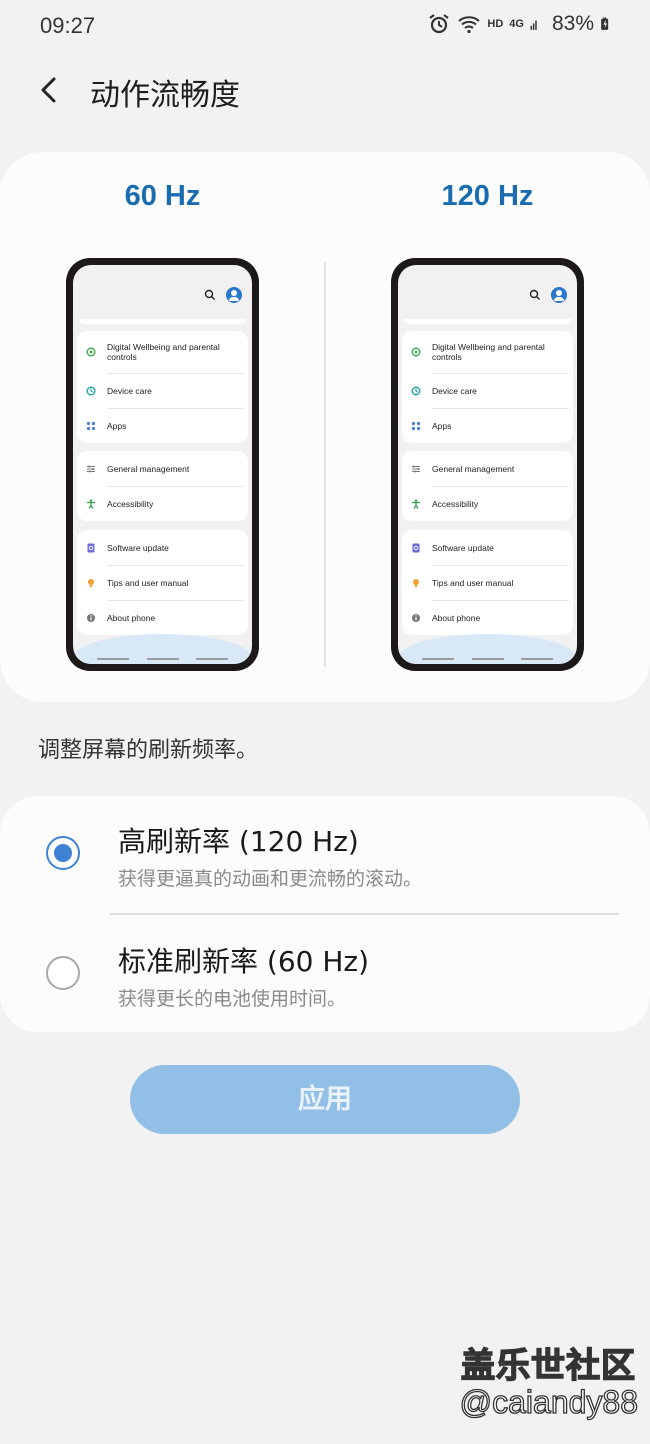  I want to click on network-4g-label: 4G, so click(516, 24).